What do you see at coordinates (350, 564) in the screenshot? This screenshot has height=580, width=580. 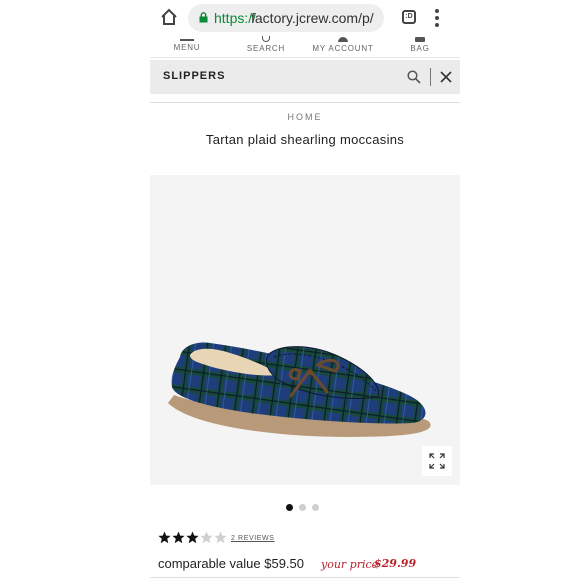 I see `your-price-label: your price` at bounding box center [350, 564].